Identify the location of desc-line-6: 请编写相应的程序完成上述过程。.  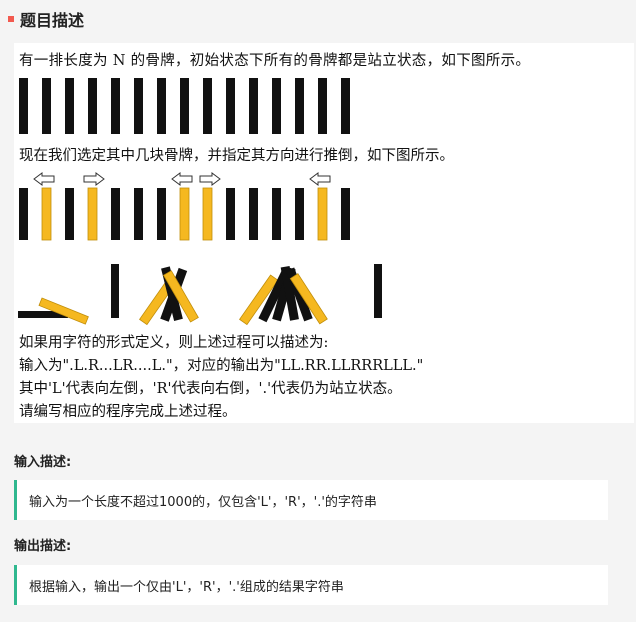
(128, 412).